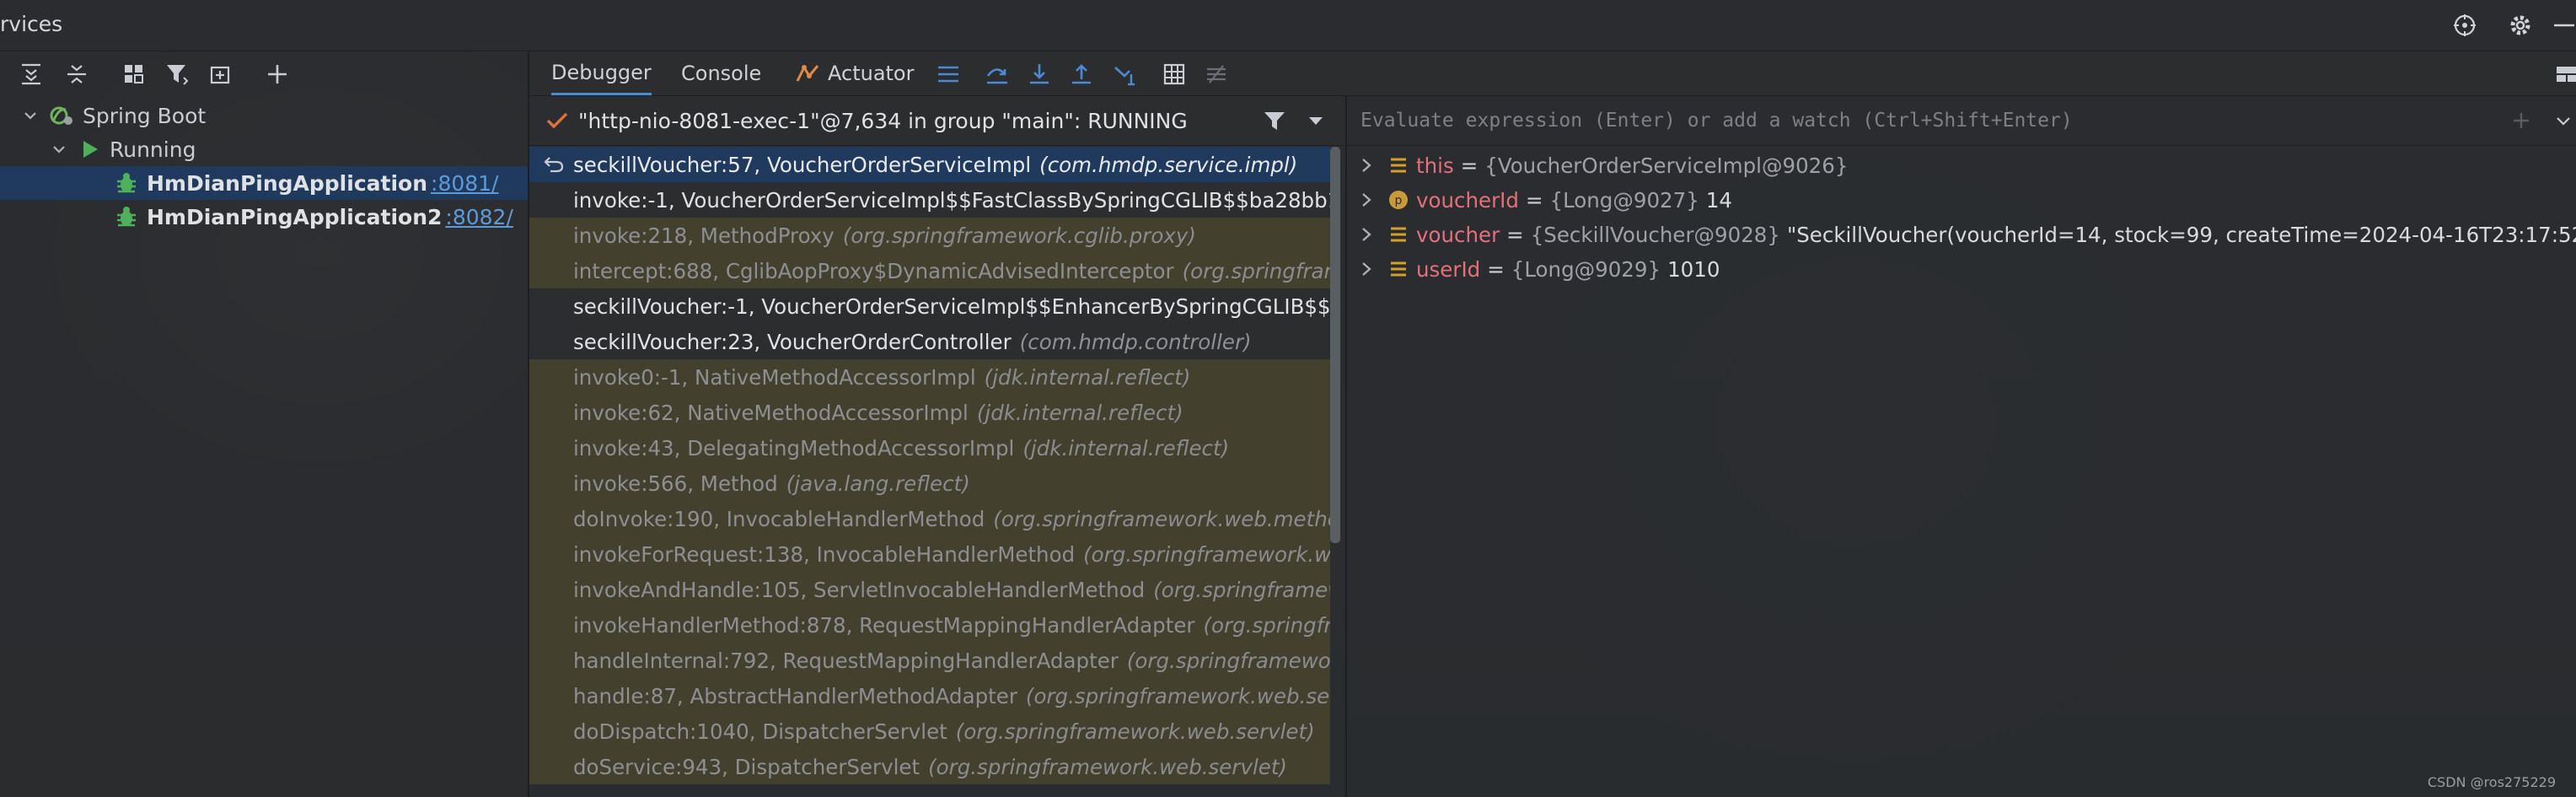 The height and width of the screenshot is (797, 2576). Describe the element at coordinates (464, 183) in the screenshot. I see `port-link: :8081/` at that location.